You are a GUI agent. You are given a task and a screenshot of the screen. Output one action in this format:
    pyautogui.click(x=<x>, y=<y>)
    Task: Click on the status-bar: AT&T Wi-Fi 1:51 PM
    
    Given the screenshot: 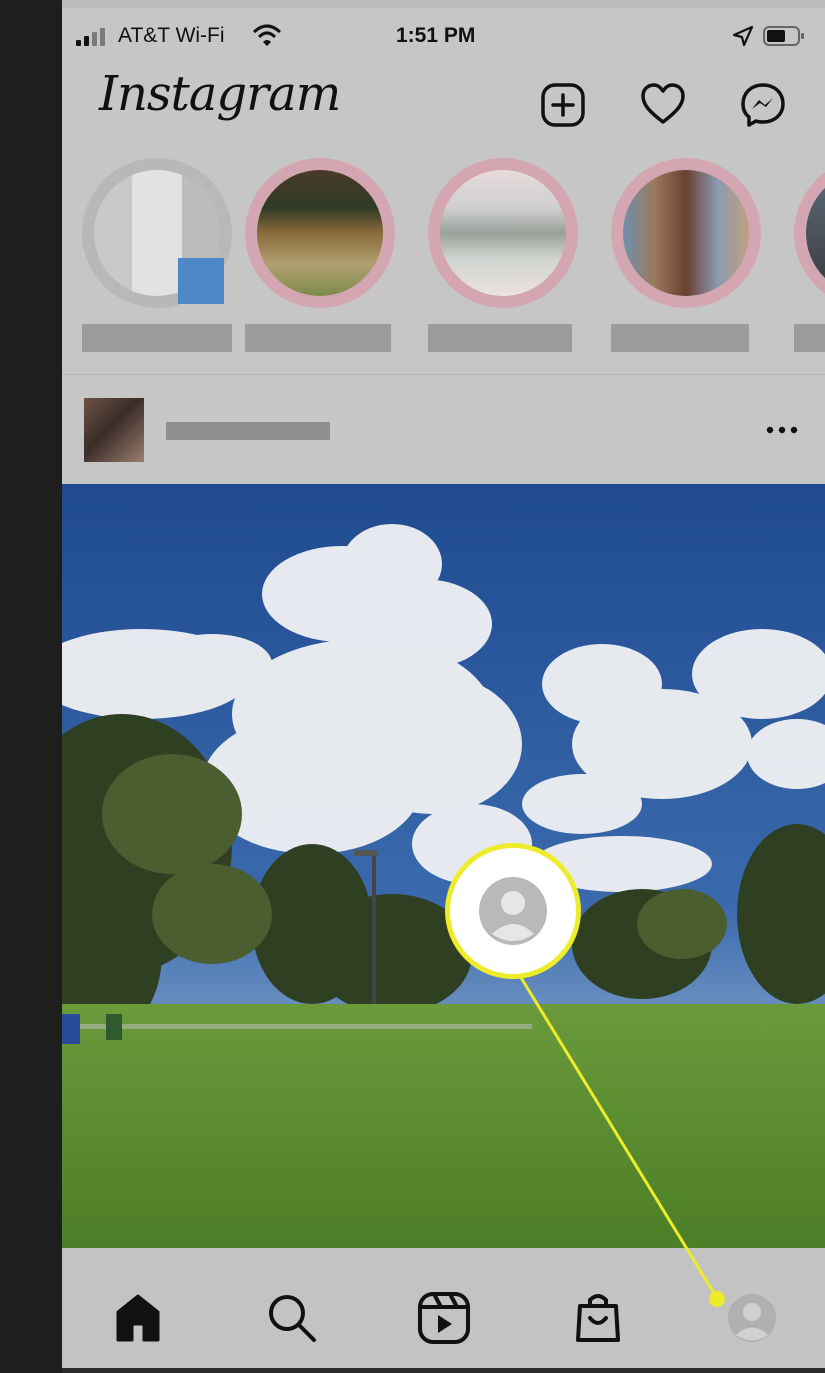 What is the action you would take?
    pyautogui.click(x=443, y=36)
    